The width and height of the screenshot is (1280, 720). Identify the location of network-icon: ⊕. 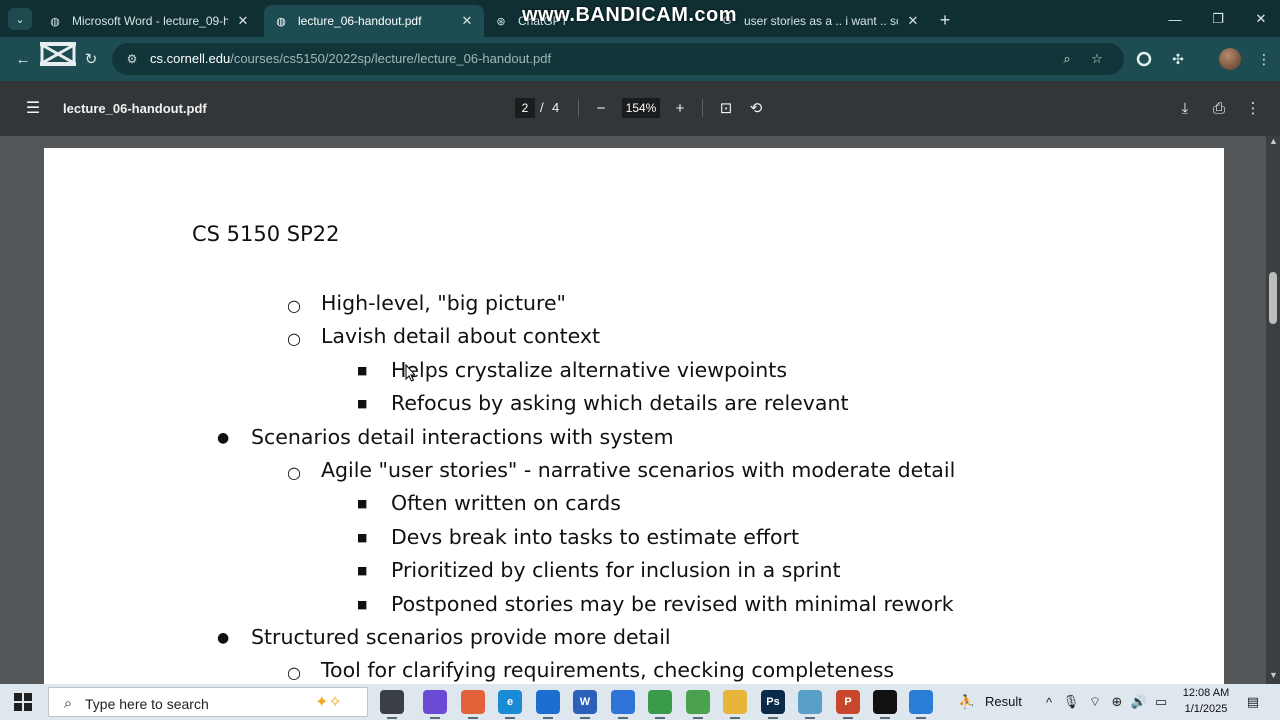
(1117, 702).